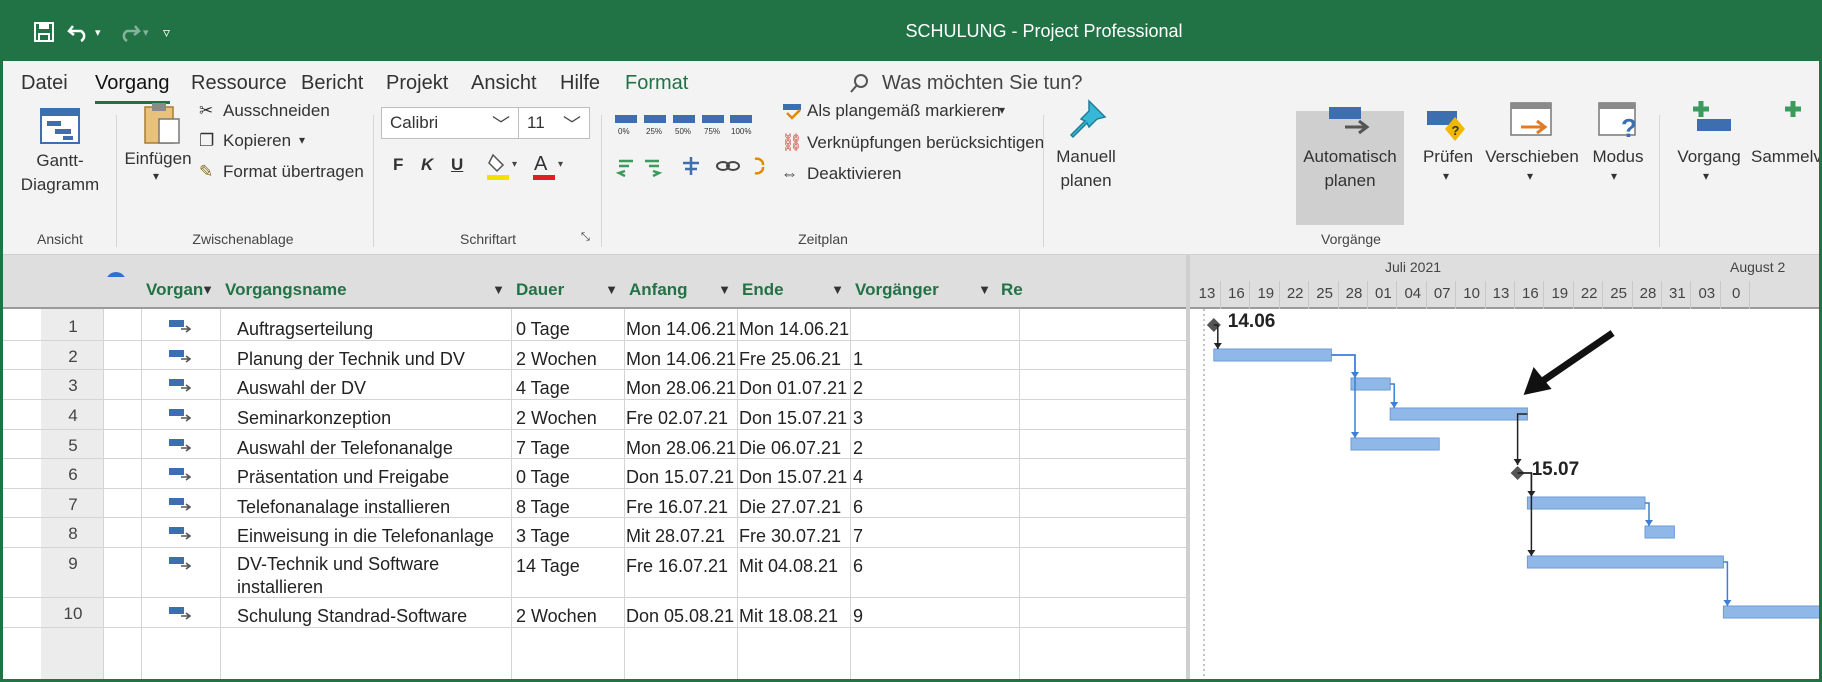 The height and width of the screenshot is (682, 1822). I want to click on percent-100-button: 100%, so click(741, 131).